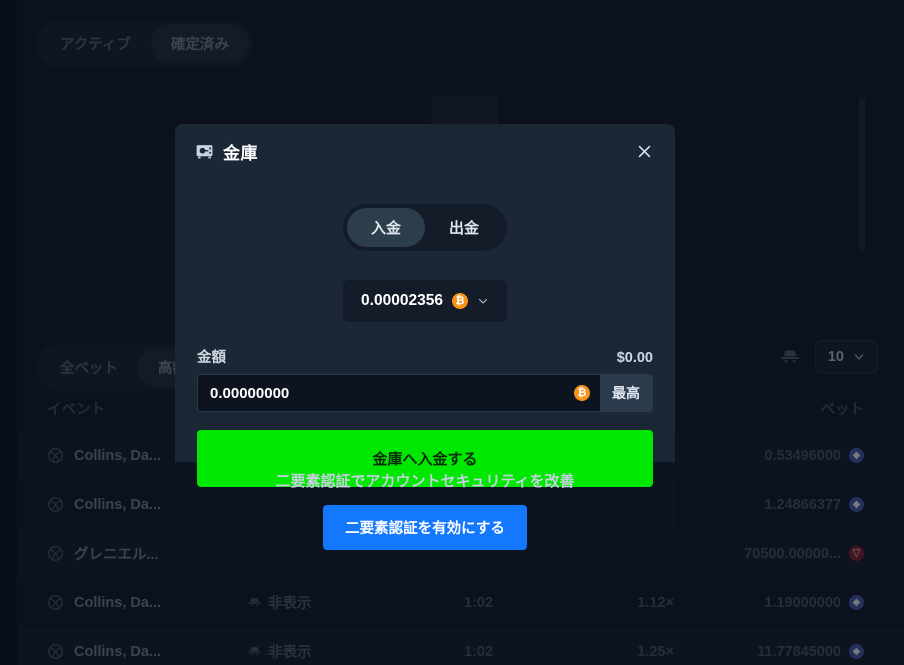  Describe the element at coordinates (464, 227) in the screenshot. I see `tab-withdraw: 出金` at that location.